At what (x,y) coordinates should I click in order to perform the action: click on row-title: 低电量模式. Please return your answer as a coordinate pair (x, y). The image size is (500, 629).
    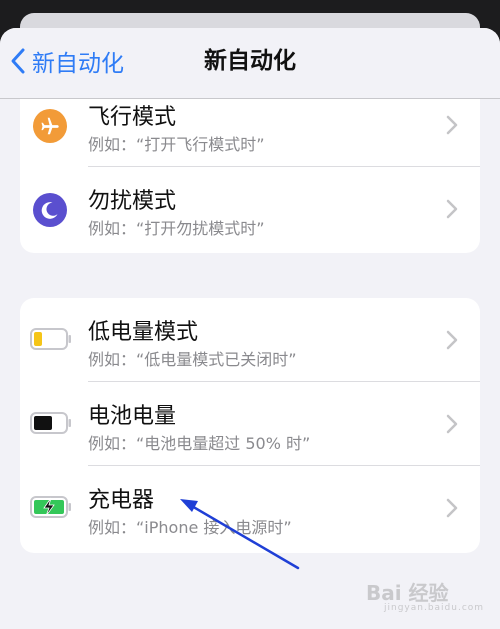
    Looking at the image, I should click on (143, 332).